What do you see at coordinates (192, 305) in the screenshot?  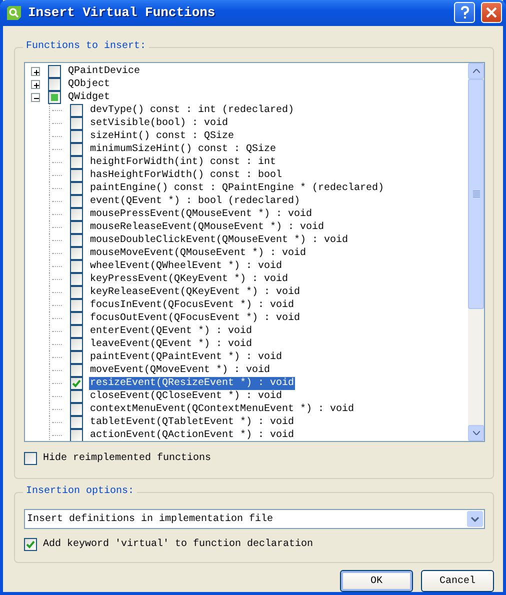 I see `tree-item: focusInEvent(QFocusEvent *) : void` at bounding box center [192, 305].